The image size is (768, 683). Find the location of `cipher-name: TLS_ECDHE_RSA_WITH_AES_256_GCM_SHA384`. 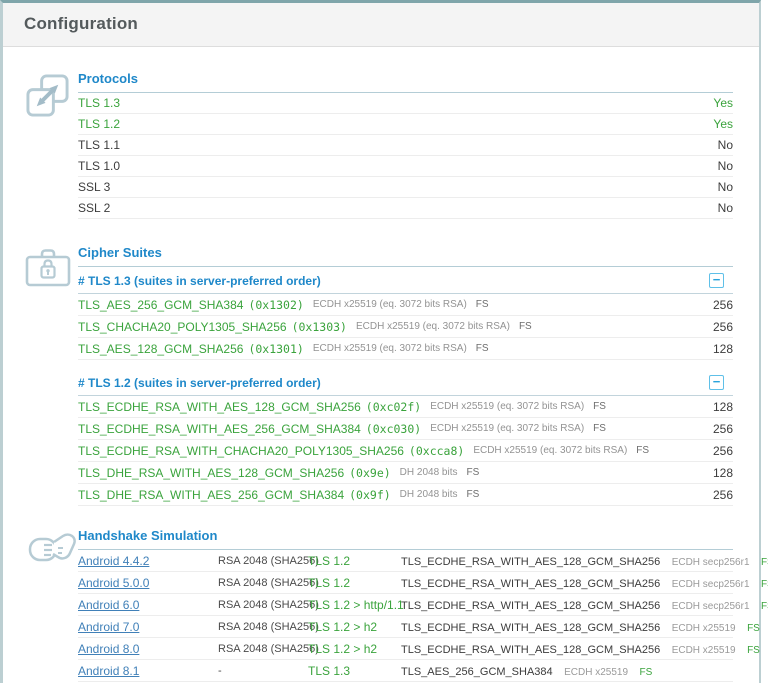

cipher-name: TLS_ECDHE_RSA_WITH_AES_256_GCM_SHA384 is located at coordinates (219, 428).